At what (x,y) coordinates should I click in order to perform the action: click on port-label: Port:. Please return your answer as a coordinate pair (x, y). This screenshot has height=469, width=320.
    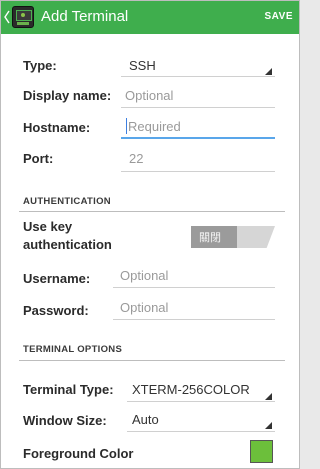
    Looking at the image, I should click on (38, 158).